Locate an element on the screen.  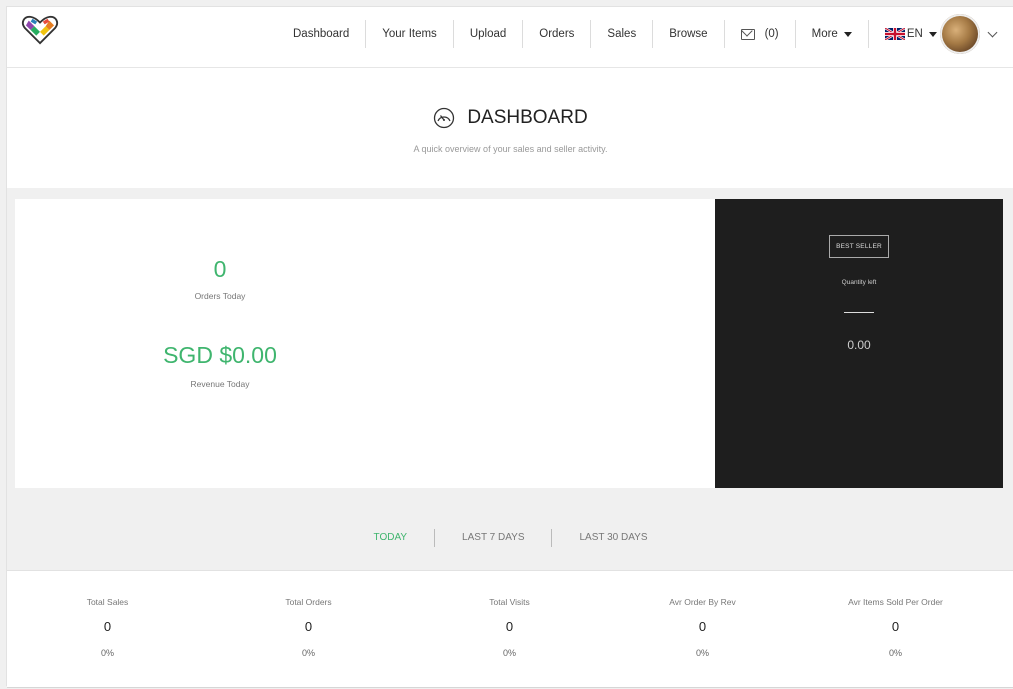
tab-last-7-days: LAST 7 DAYS is located at coordinates (493, 538).